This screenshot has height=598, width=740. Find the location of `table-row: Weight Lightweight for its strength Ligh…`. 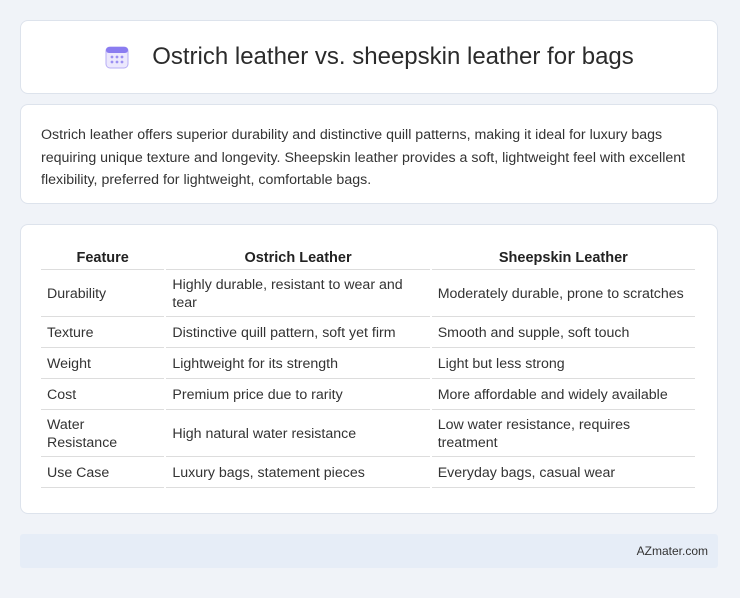

table-row: Weight Lightweight for its strength Ligh… is located at coordinates (368, 364).